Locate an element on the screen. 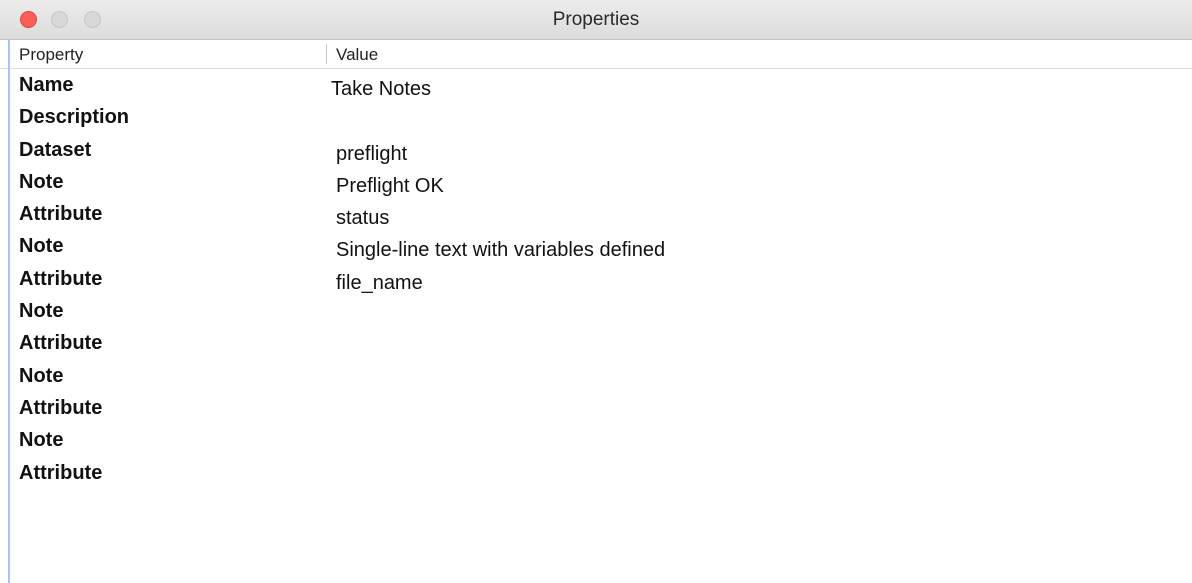 This screenshot has width=1192, height=583. column-resize-handle is located at coordinates (326, 54).